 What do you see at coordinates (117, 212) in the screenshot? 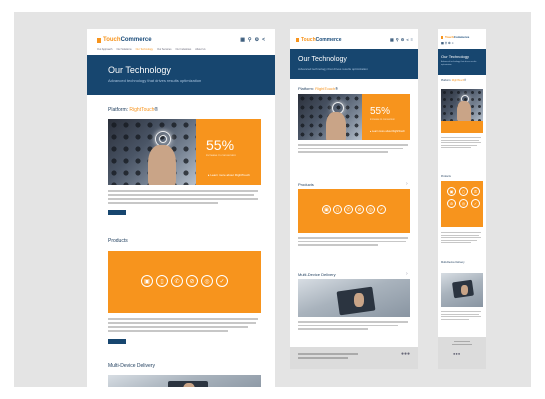
I see `read-more-button` at bounding box center [117, 212].